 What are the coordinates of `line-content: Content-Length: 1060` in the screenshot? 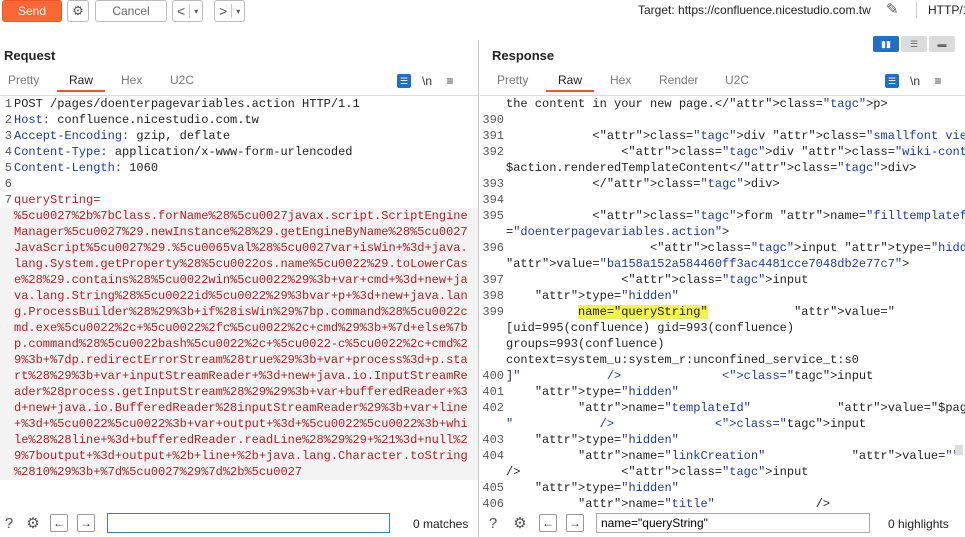 It's located at (86, 168).